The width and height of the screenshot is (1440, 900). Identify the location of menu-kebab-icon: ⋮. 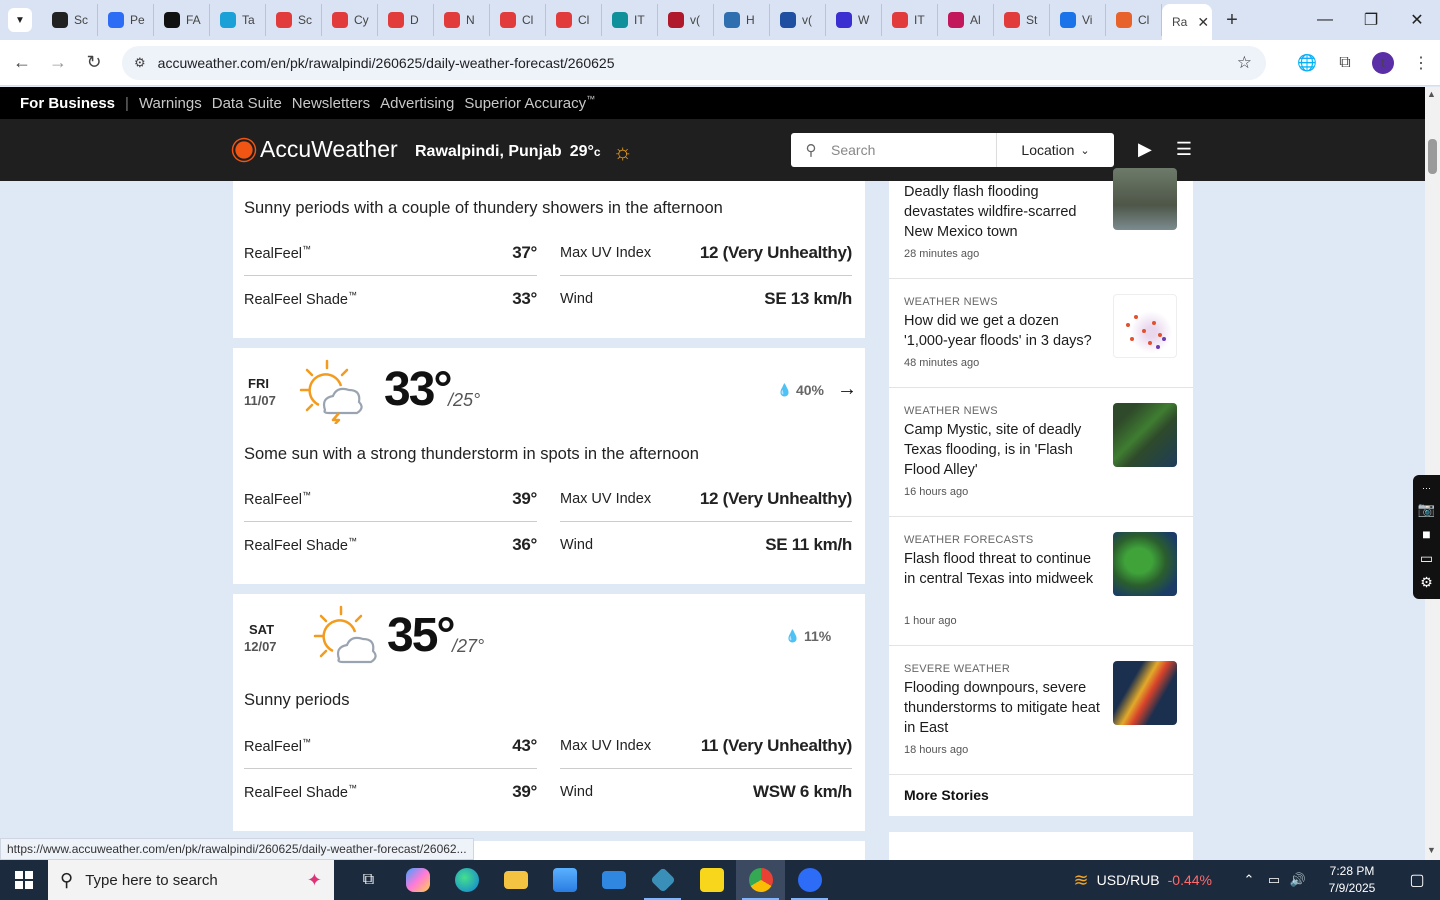
(1421, 63).